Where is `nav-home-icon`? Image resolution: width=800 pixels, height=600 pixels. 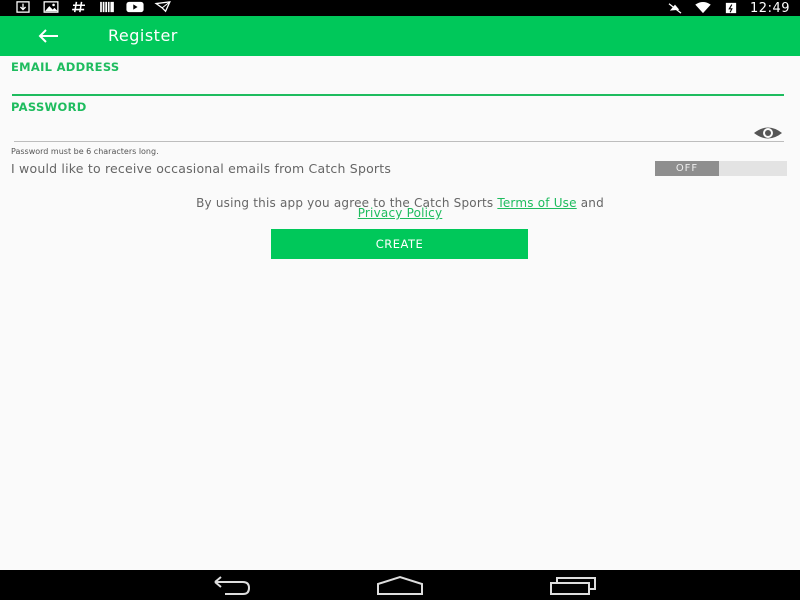
nav-home-icon is located at coordinates (400, 585).